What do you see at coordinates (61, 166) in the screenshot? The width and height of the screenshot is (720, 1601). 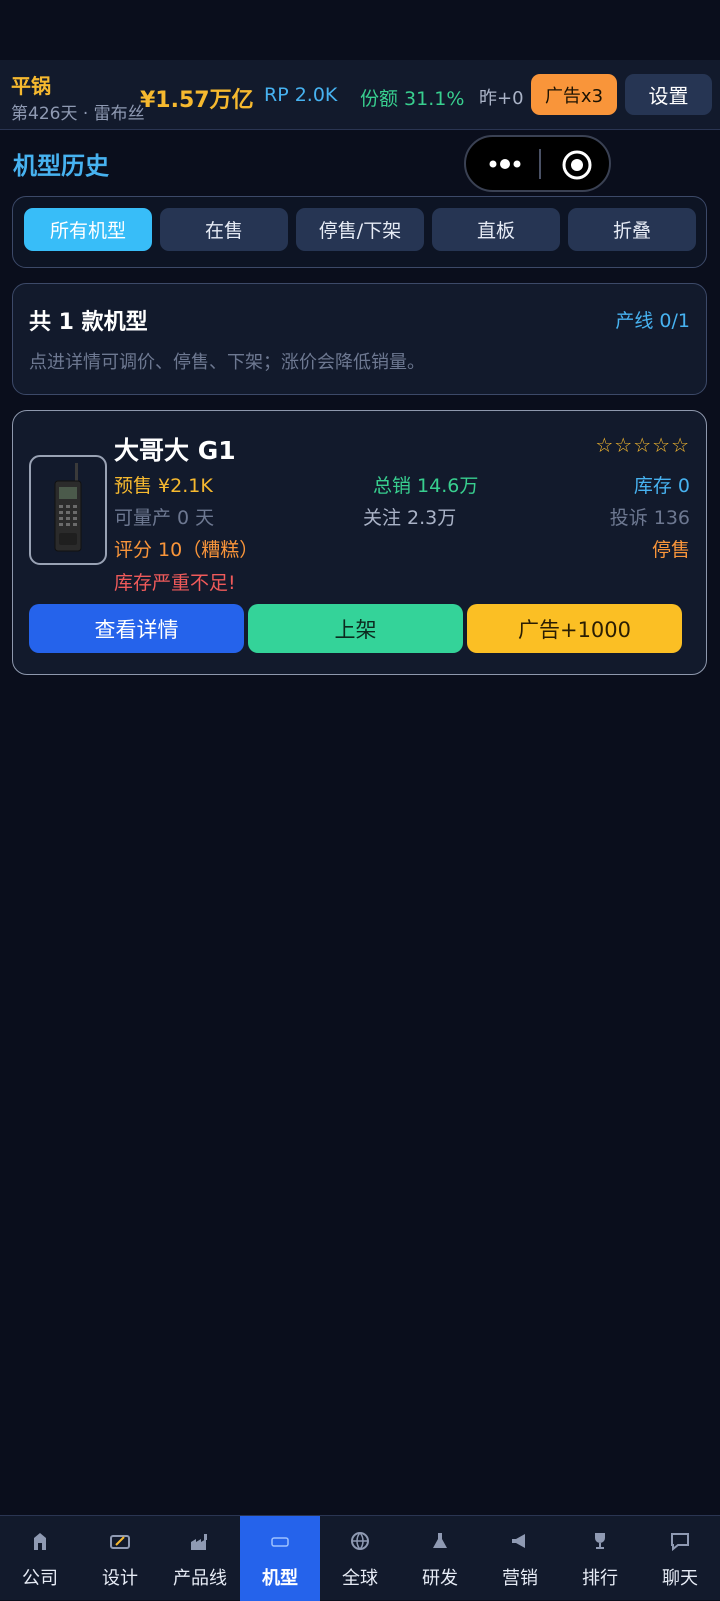 I see `page-title: 机型历史` at bounding box center [61, 166].